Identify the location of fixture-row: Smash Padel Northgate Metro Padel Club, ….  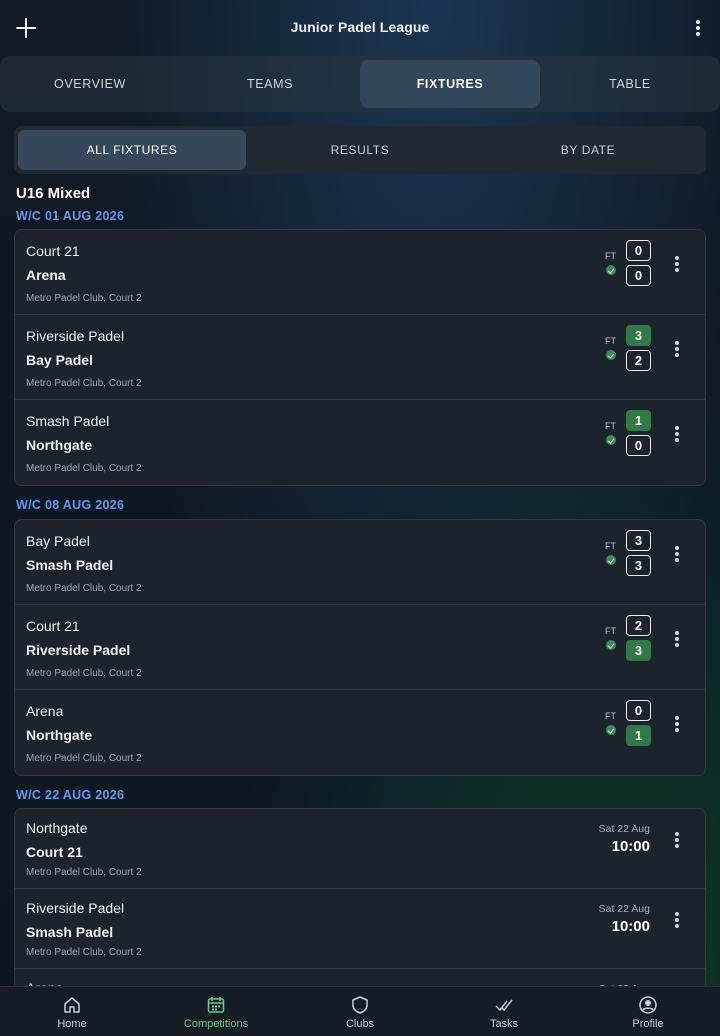
(360, 442).